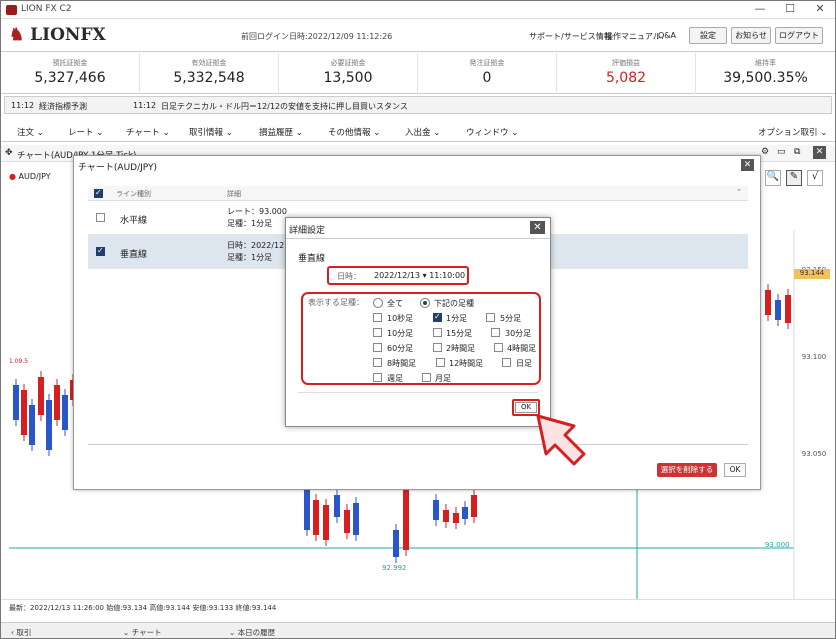 The image size is (836, 639). What do you see at coordinates (395, 378) in the screenshot?
I see `tf-label: 週足` at bounding box center [395, 378].